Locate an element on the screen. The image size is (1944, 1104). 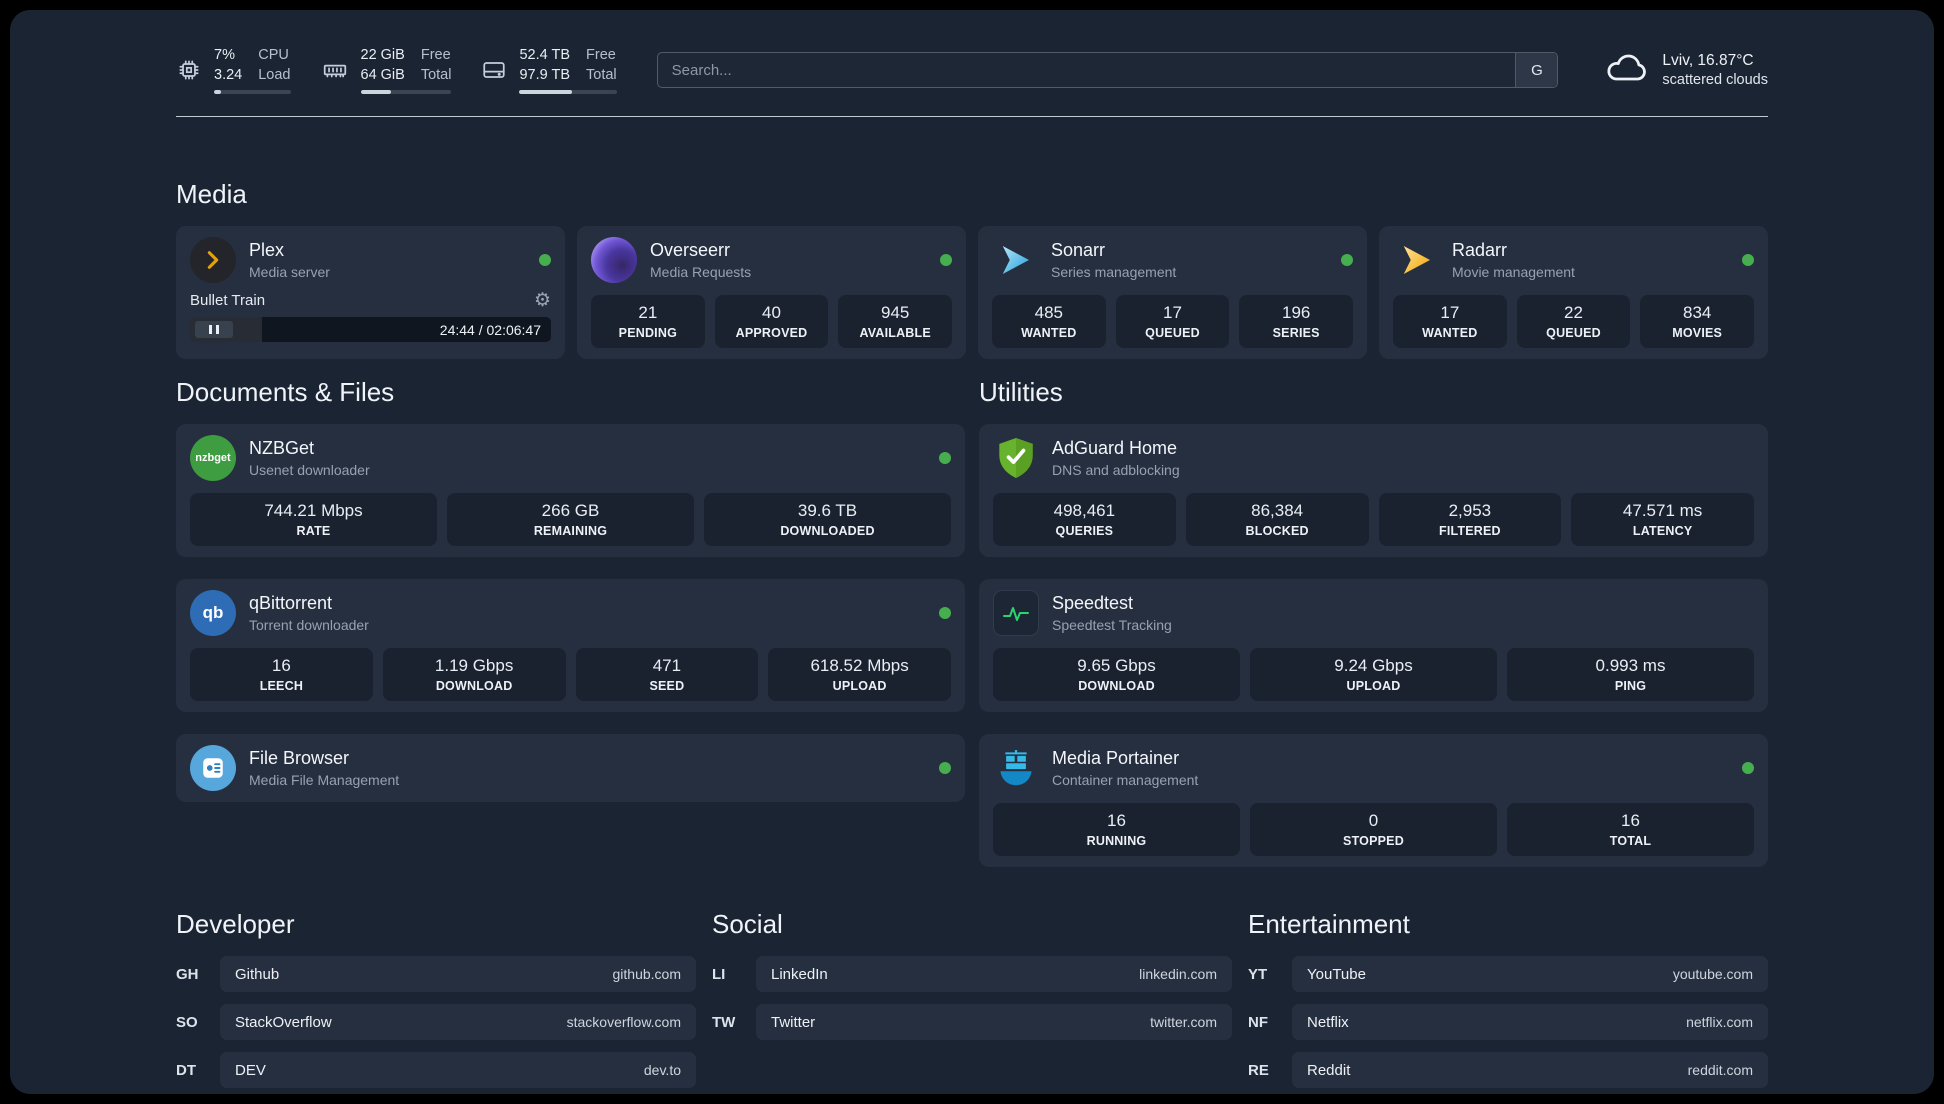
plex-icon is located at coordinates (213, 260).